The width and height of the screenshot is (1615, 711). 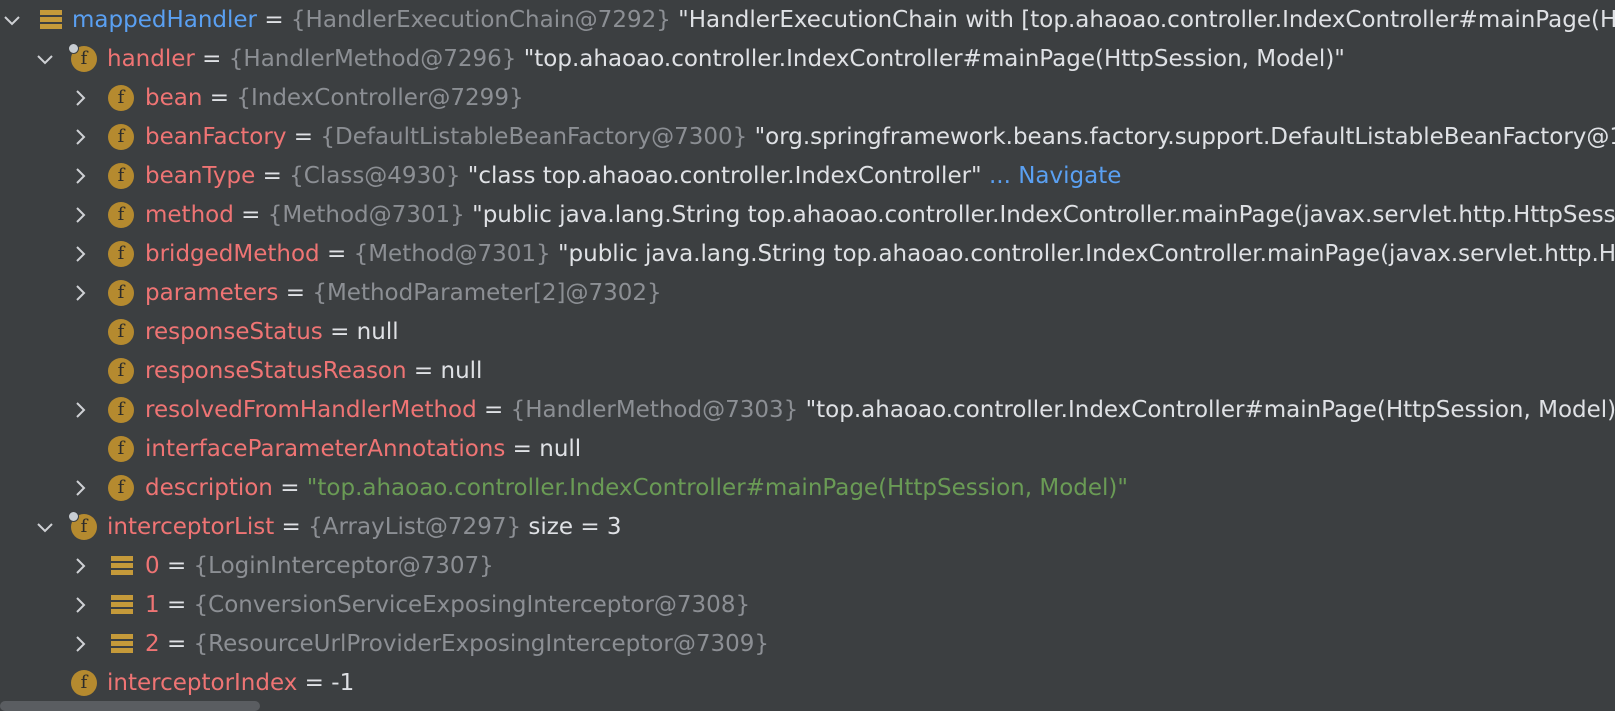 What do you see at coordinates (152, 566) in the screenshot?
I see `variable-name: 0` at bounding box center [152, 566].